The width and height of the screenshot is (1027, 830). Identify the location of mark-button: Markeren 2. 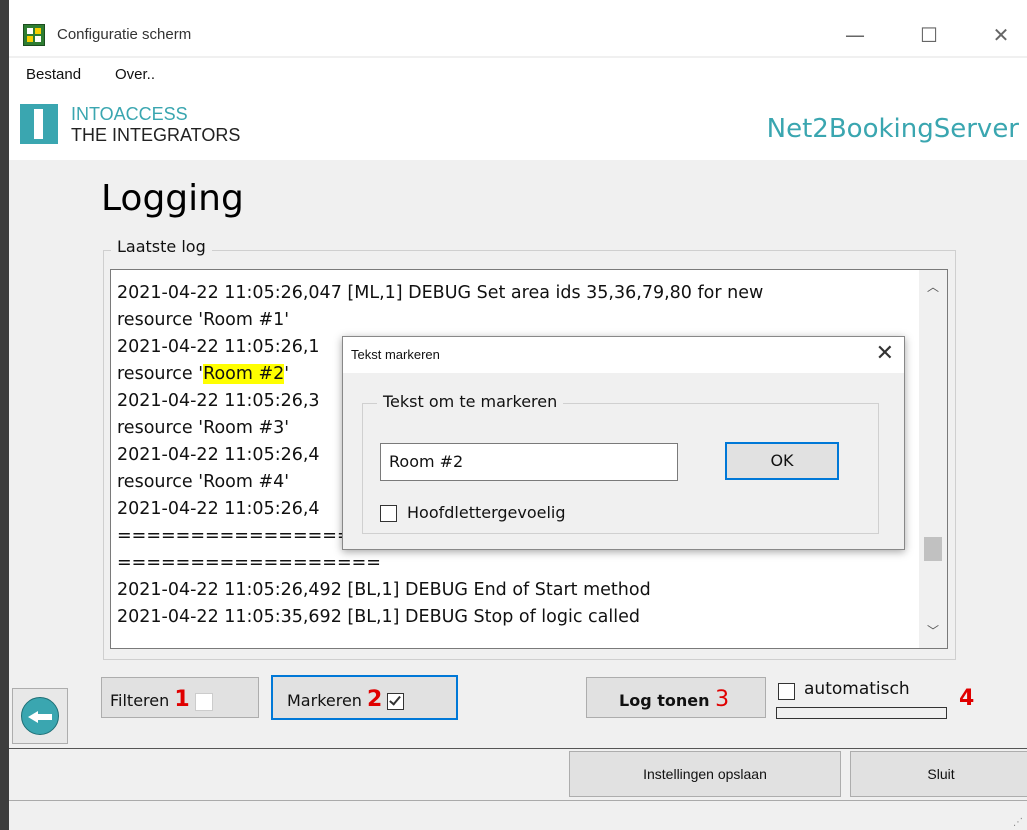
(364, 697).